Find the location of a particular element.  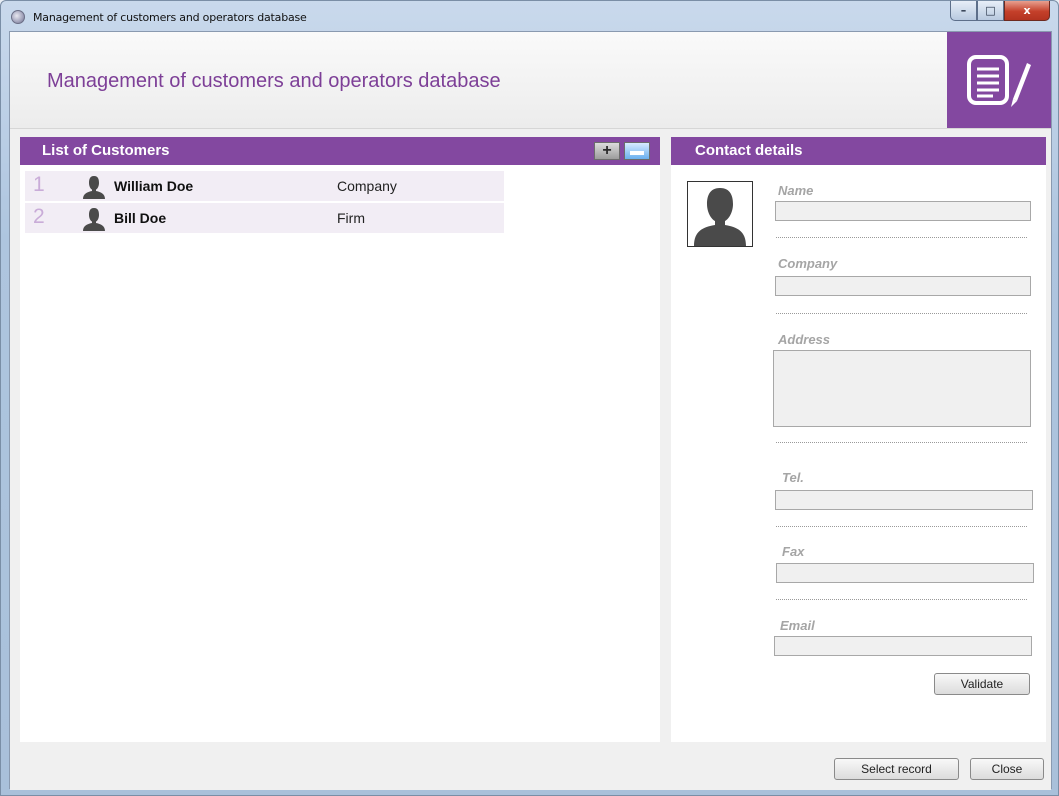

minus-icon is located at coordinates (637, 151).